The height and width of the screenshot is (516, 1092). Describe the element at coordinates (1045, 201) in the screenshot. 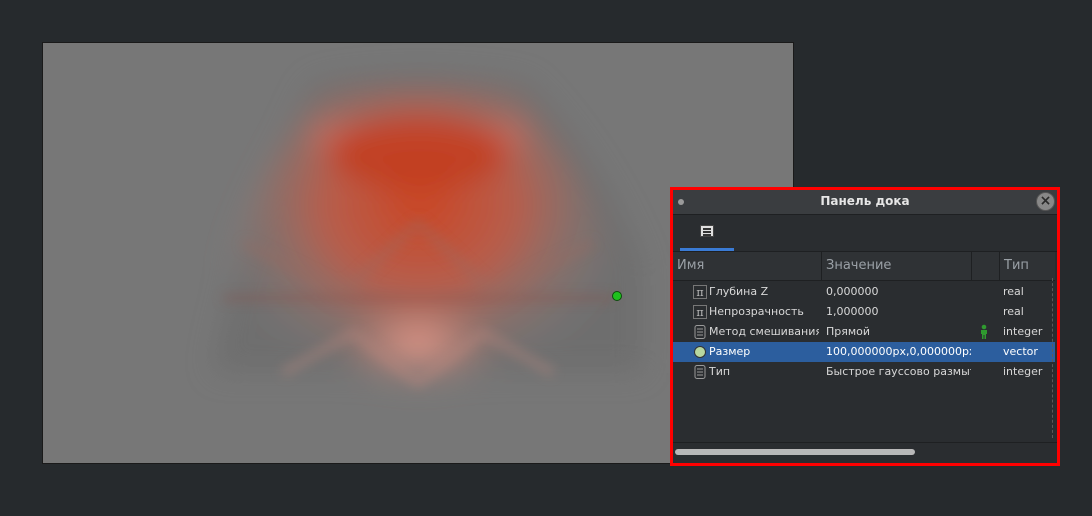

I see `close-icon: ×` at that location.